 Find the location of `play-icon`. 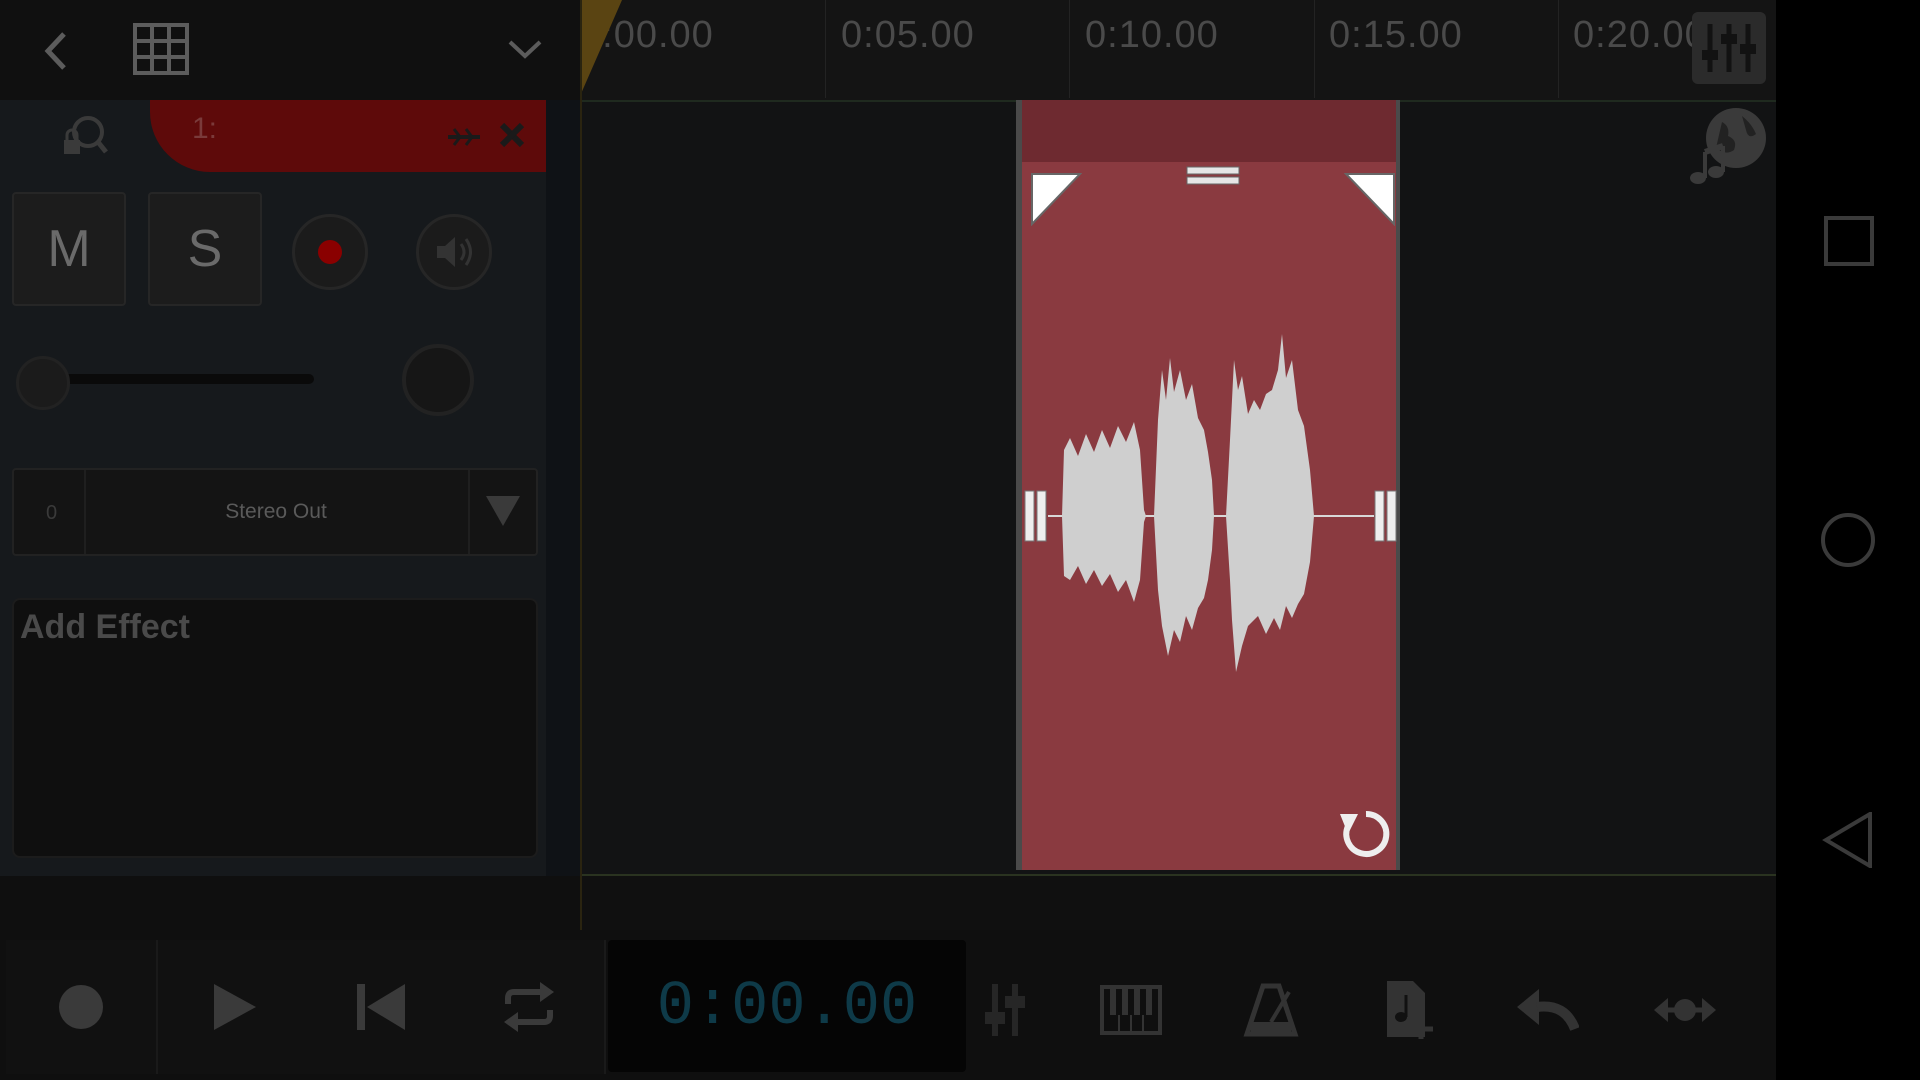

play-icon is located at coordinates (235, 1007).